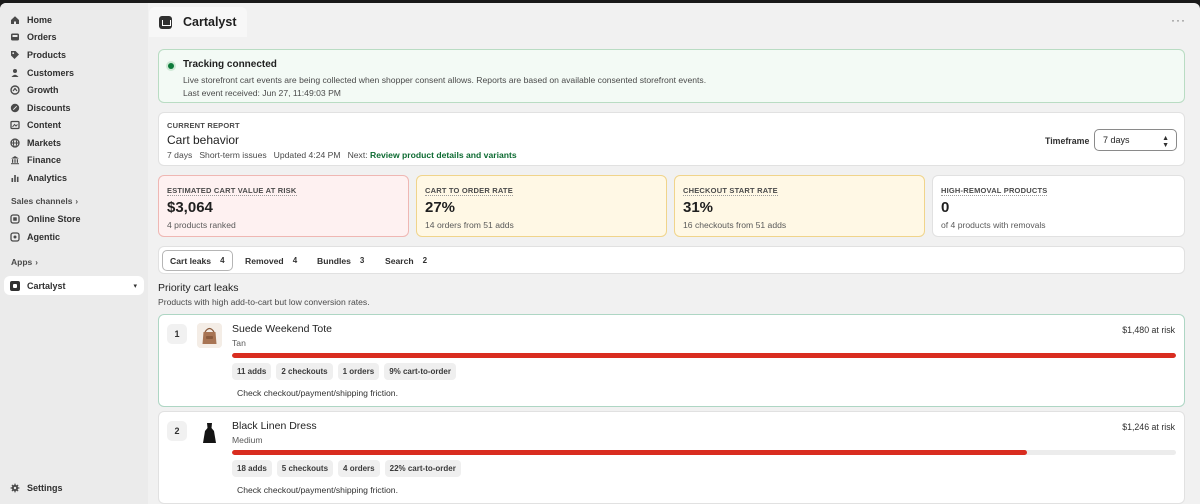 This screenshot has height=504, width=1200. What do you see at coordinates (15, 55) in the screenshot?
I see `tag-icon` at bounding box center [15, 55].